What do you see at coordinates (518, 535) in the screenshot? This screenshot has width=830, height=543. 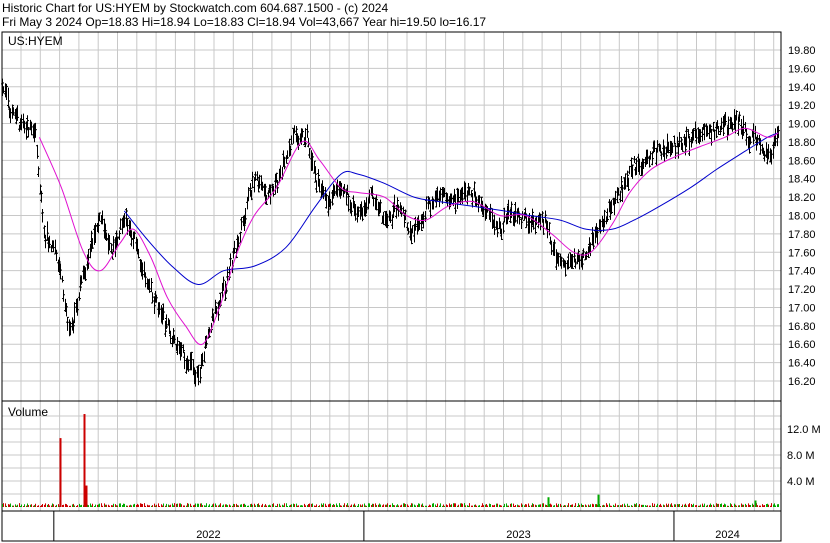 I see `year-label: 2023` at bounding box center [518, 535].